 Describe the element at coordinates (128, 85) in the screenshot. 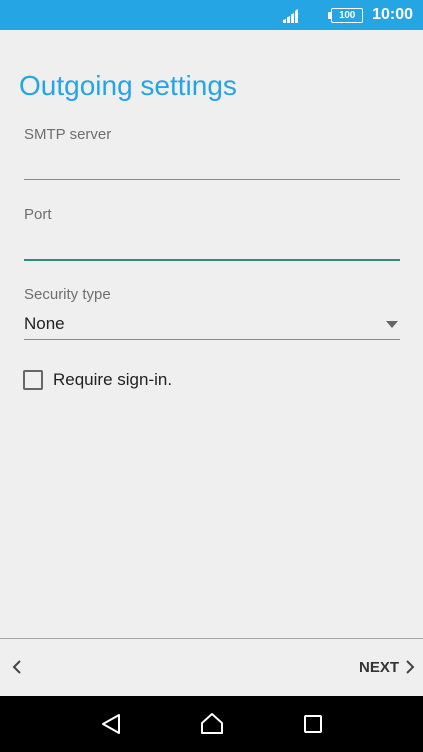

I see `page-title: Outgoing settings` at that location.